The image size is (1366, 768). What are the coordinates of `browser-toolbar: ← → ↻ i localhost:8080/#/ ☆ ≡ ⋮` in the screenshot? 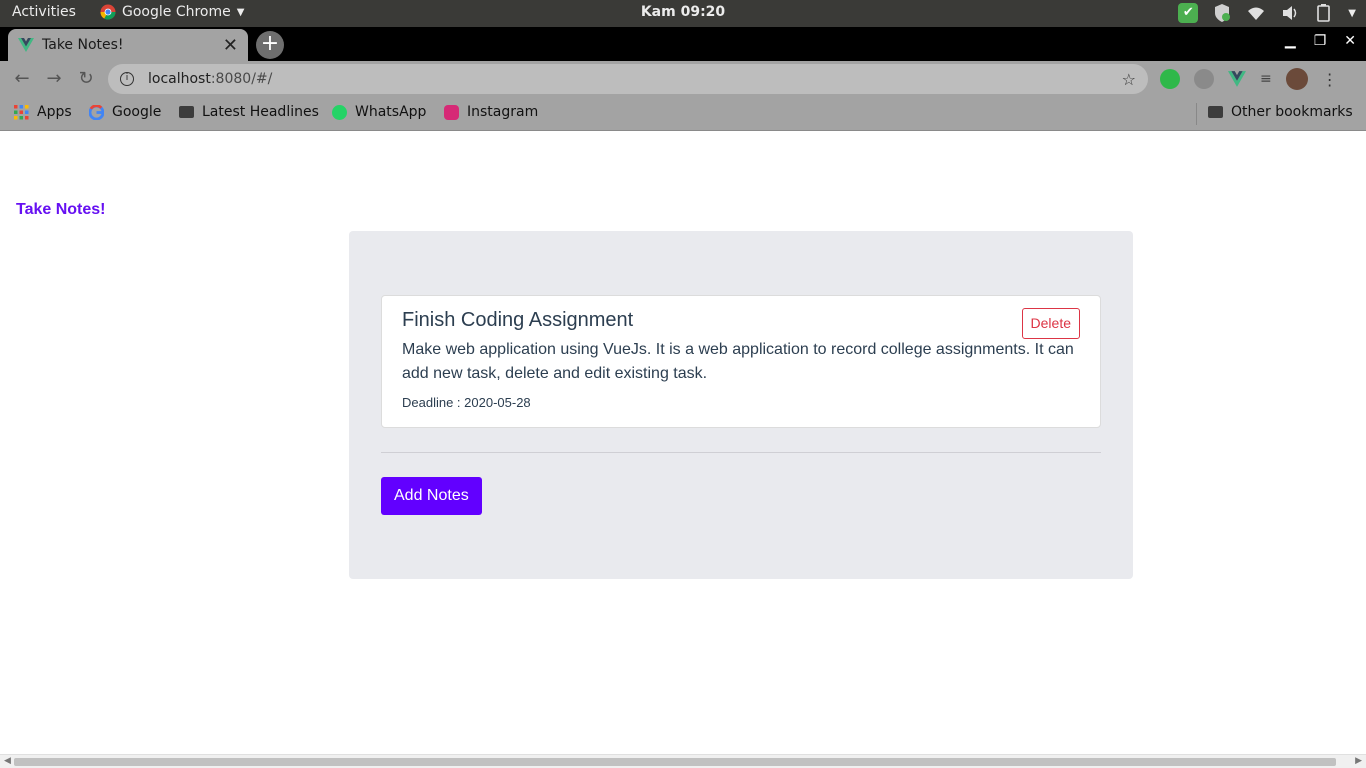 It's located at (683, 79).